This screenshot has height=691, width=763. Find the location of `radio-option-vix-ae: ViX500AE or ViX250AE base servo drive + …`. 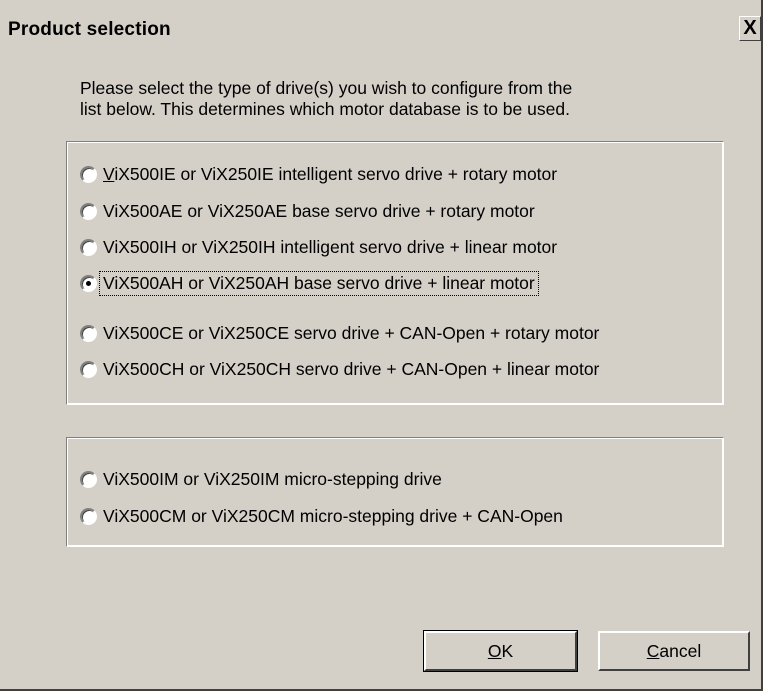

radio-option-vix-ae: ViX500AE or ViX250AE base servo drive + … is located at coordinates (308, 211).